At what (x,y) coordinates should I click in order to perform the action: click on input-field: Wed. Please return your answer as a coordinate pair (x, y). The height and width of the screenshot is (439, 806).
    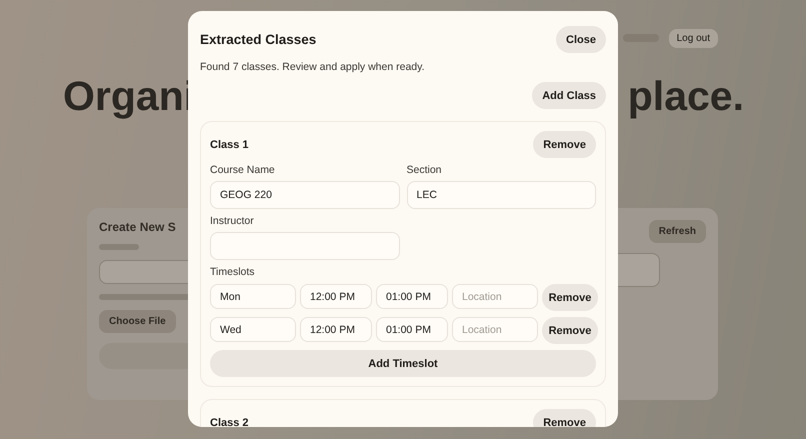
    Looking at the image, I should click on (253, 329).